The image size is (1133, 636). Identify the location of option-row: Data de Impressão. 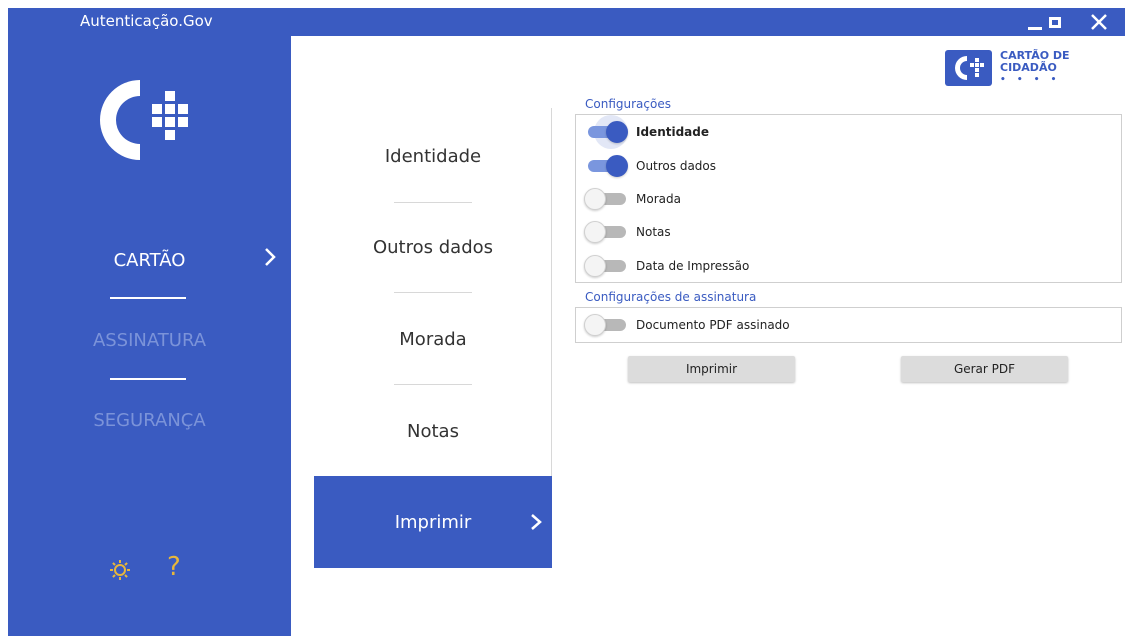
(666, 266).